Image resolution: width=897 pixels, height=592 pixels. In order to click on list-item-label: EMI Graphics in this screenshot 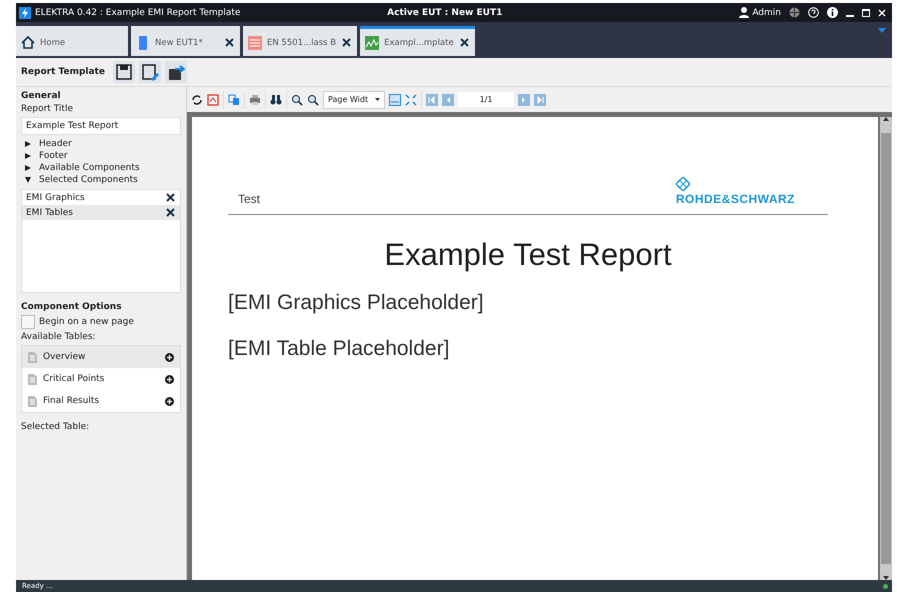, I will do `click(55, 197)`.